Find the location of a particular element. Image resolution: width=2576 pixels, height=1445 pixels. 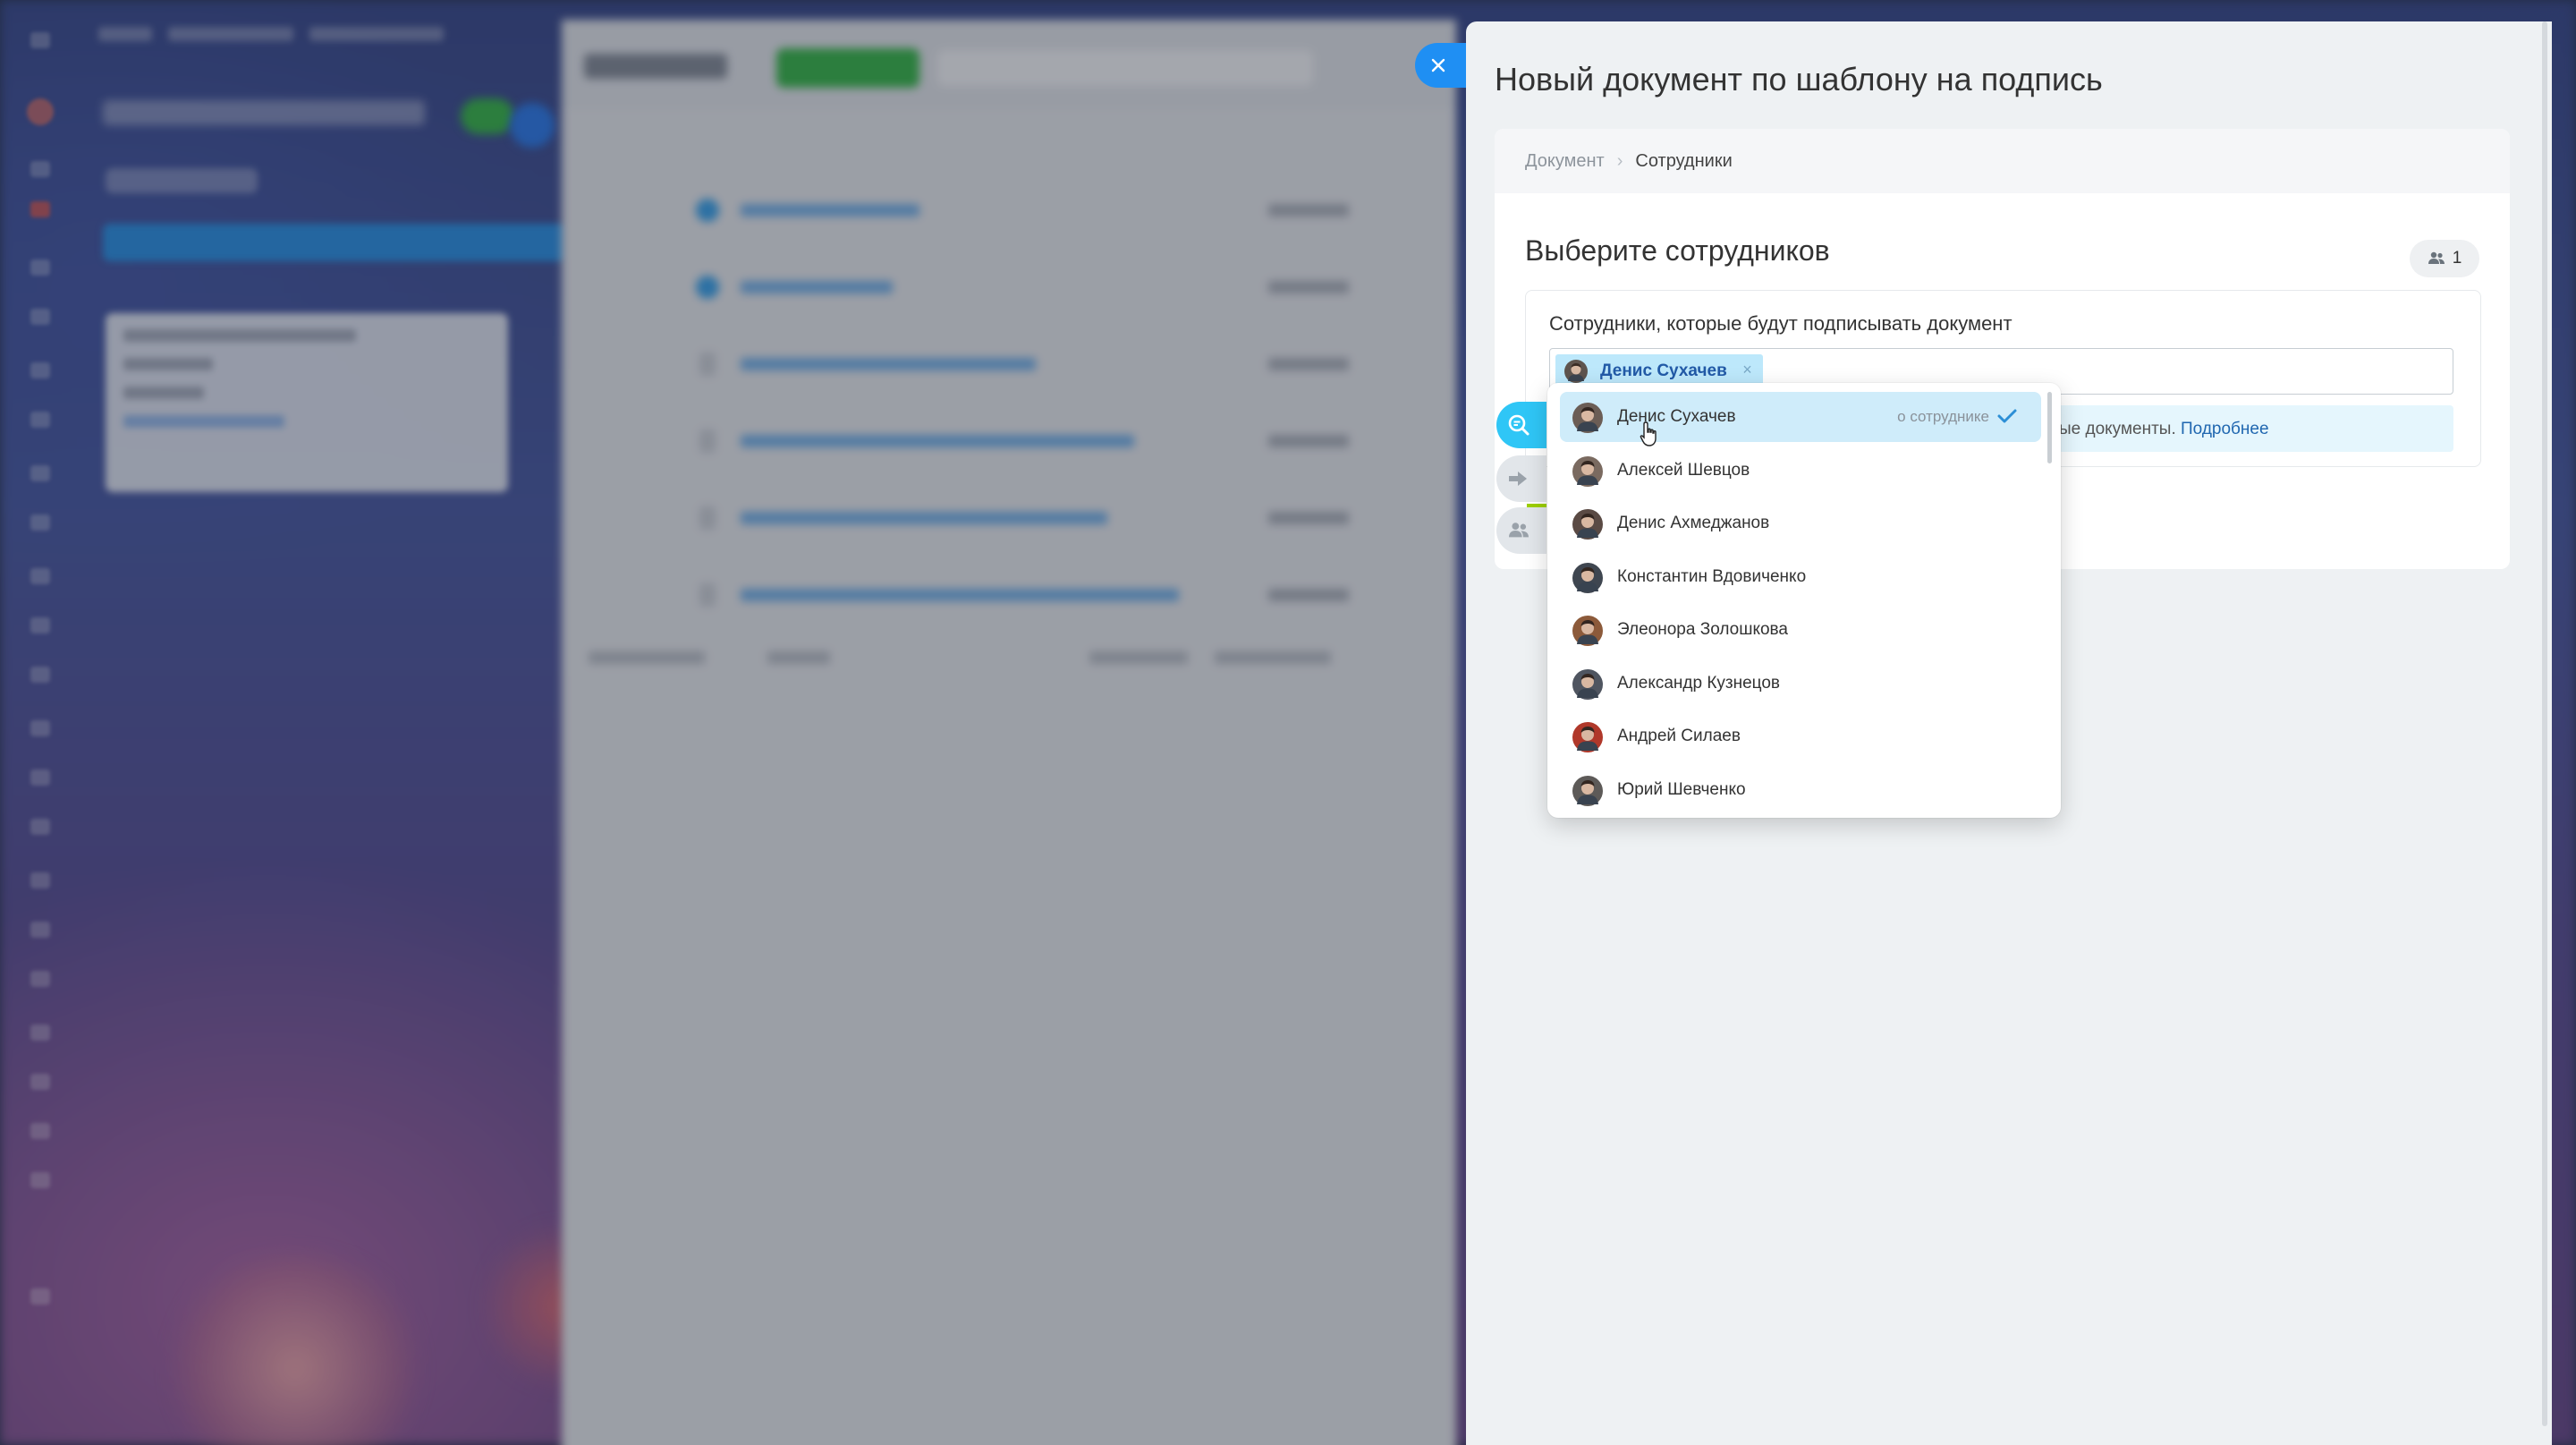

info-text-body: ые документы. is located at coordinates (2117, 429).